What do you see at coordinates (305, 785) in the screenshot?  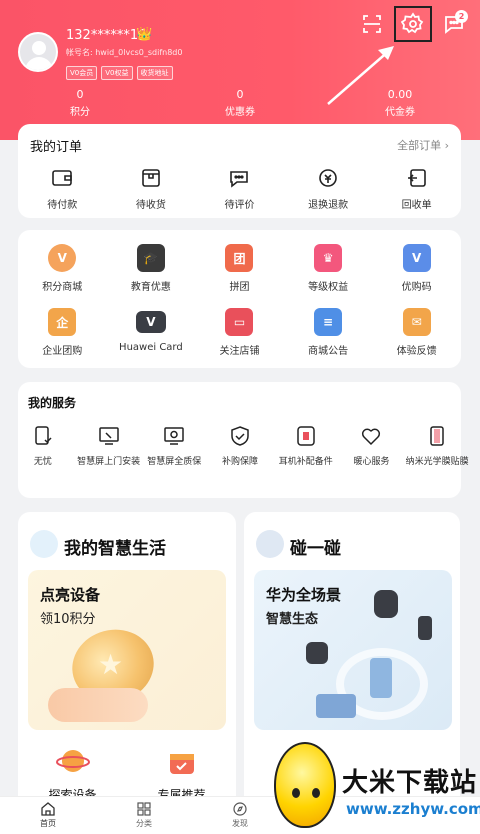 I see `watermark-logo-icon` at bounding box center [305, 785].